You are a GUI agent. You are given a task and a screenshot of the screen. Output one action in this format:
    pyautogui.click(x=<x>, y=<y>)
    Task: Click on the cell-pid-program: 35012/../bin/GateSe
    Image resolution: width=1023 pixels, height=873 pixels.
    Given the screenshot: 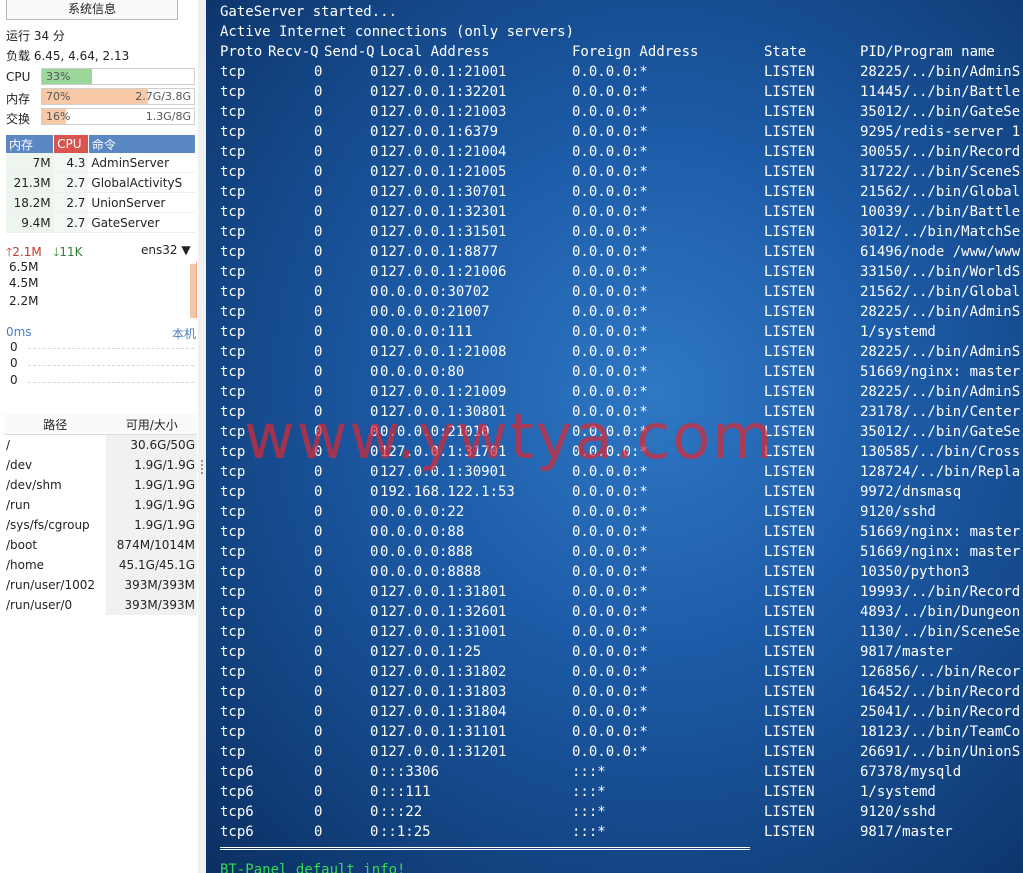 What is the action you would take?
    pyautogui.click(x=940, y=432)
    